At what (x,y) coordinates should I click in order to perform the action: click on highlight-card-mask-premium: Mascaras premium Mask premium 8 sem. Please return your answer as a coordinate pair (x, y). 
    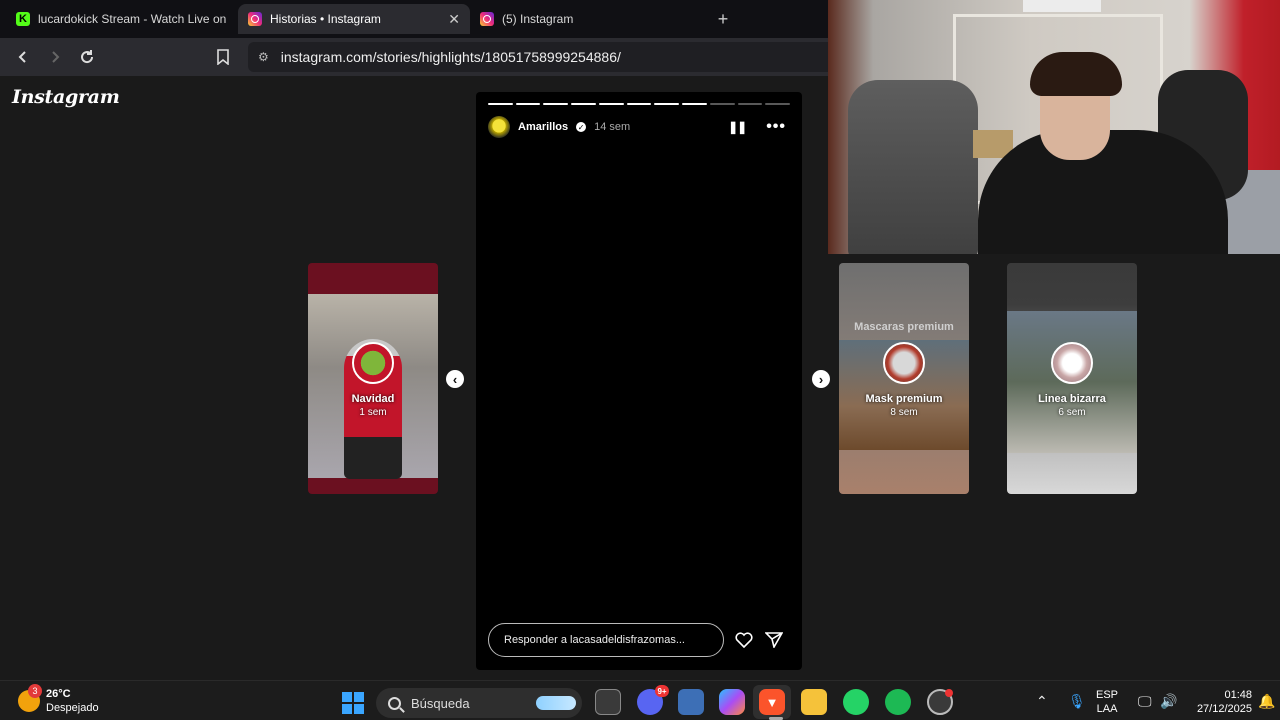
    Looking at the image, I should click on (904, 378).